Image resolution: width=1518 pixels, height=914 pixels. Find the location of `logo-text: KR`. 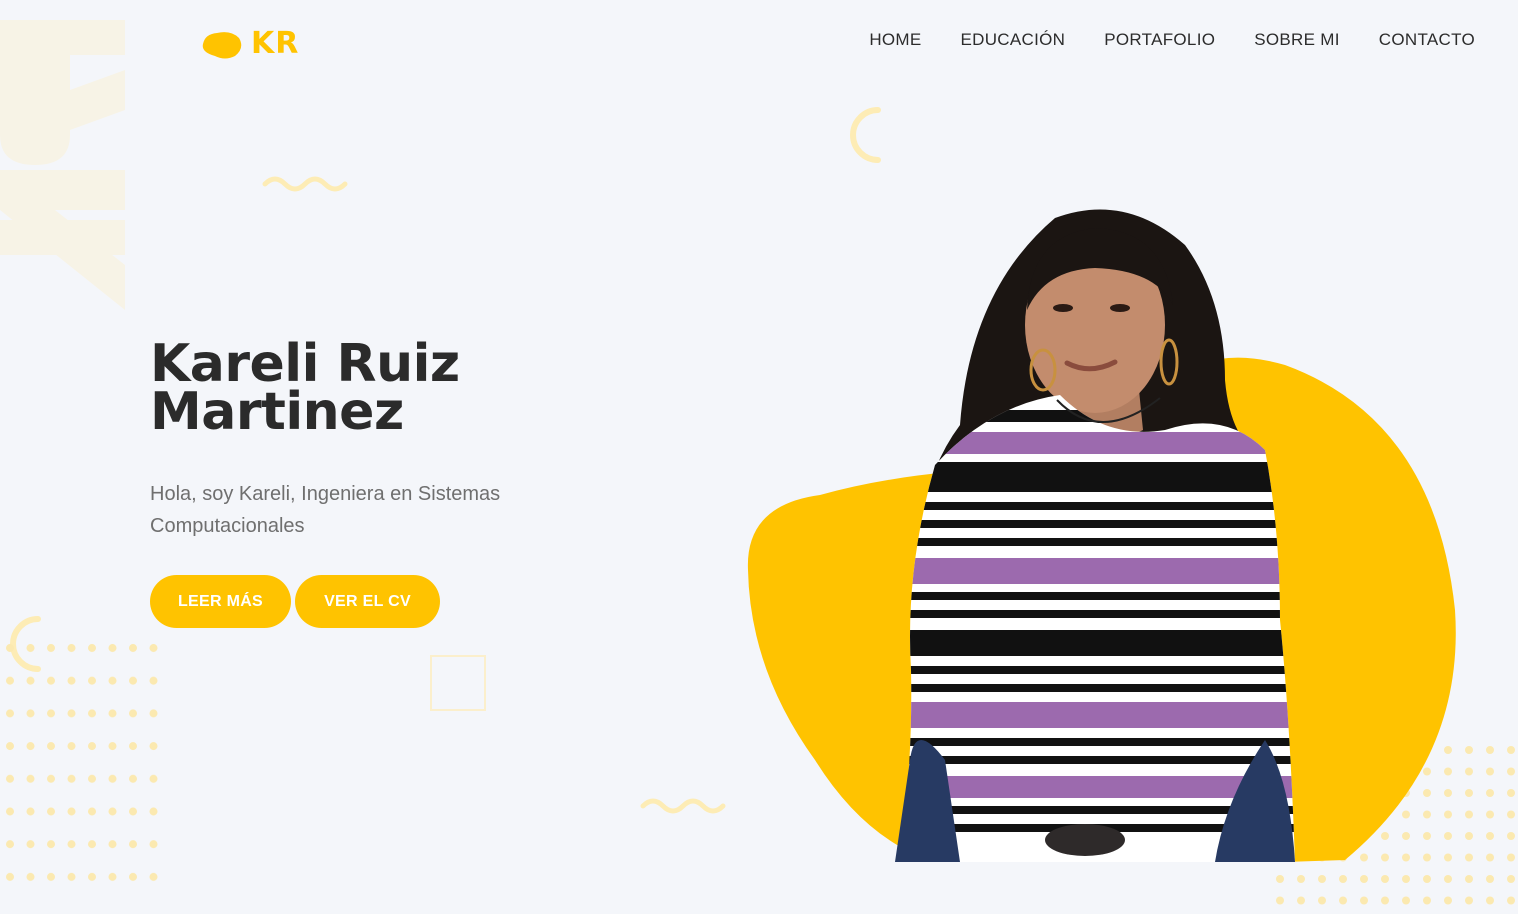

logo-text: KR is located at coordinates (275, 43).